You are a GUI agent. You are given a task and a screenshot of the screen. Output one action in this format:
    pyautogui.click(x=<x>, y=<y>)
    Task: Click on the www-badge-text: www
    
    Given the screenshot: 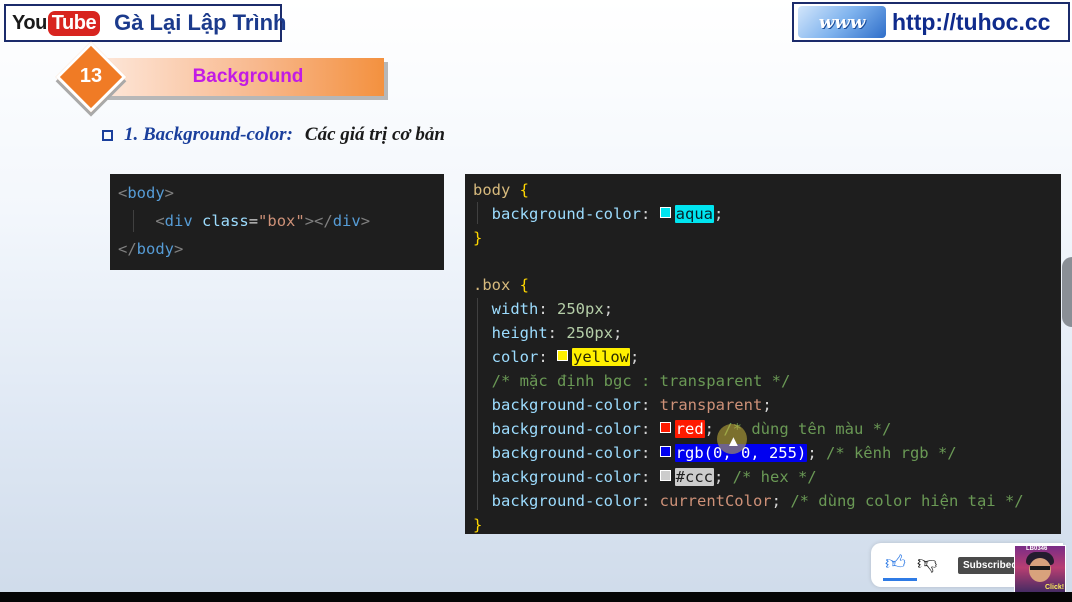 What is the action you would take?
    pyautogui.click(x=842, y=22)
    